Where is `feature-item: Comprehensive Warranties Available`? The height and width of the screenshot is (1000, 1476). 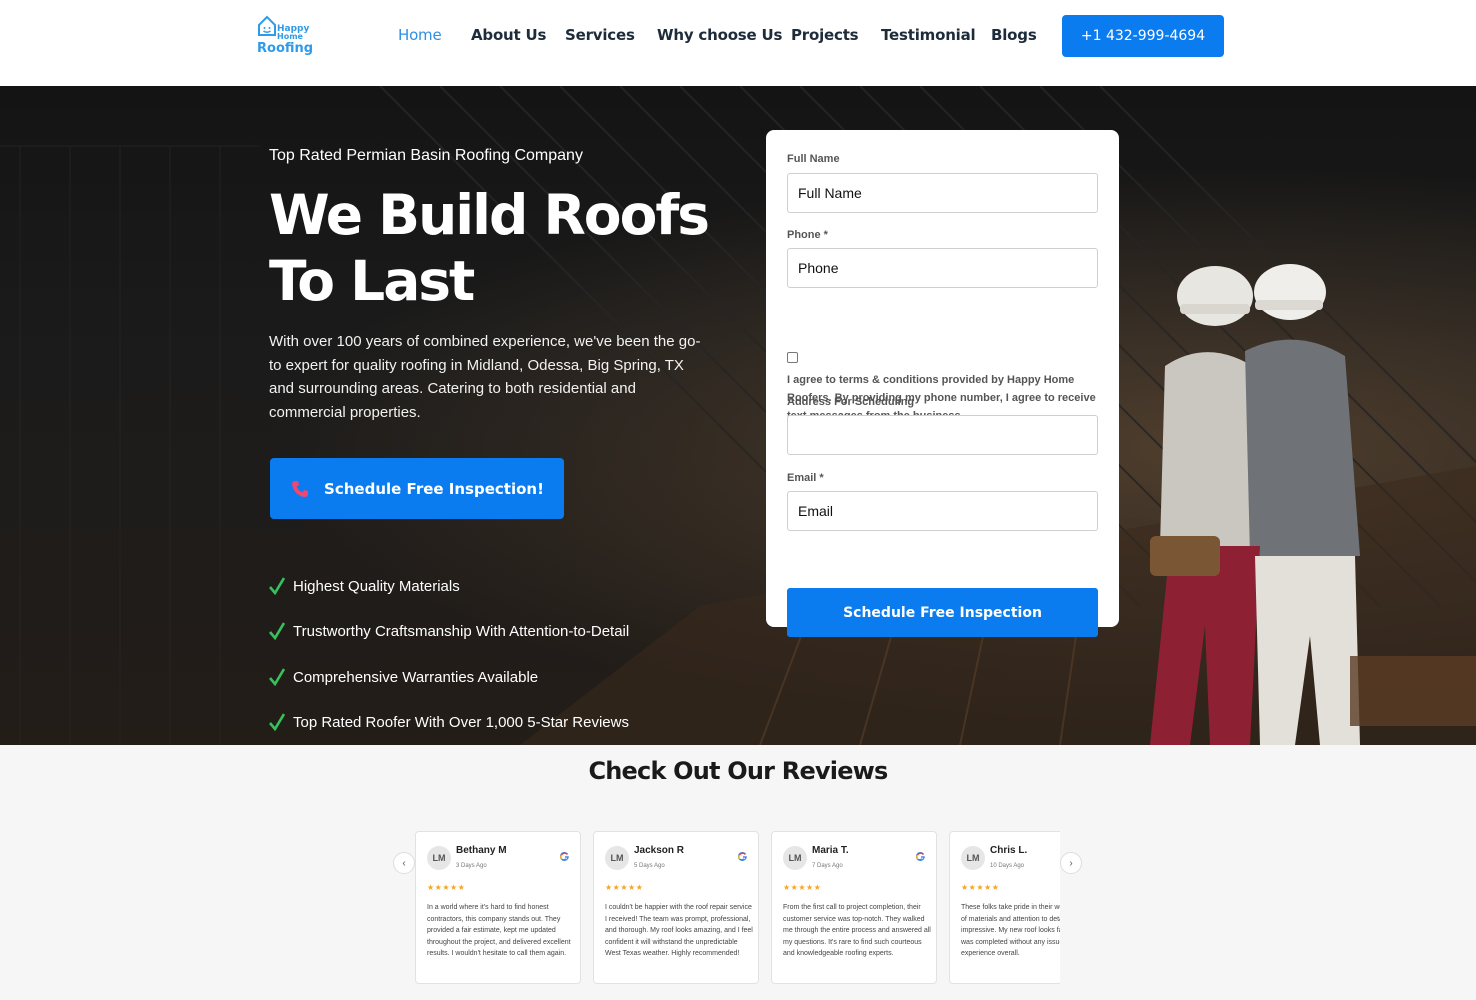 feature-item: Comprehensive Warranties Available is located at coordinates (403, 677).